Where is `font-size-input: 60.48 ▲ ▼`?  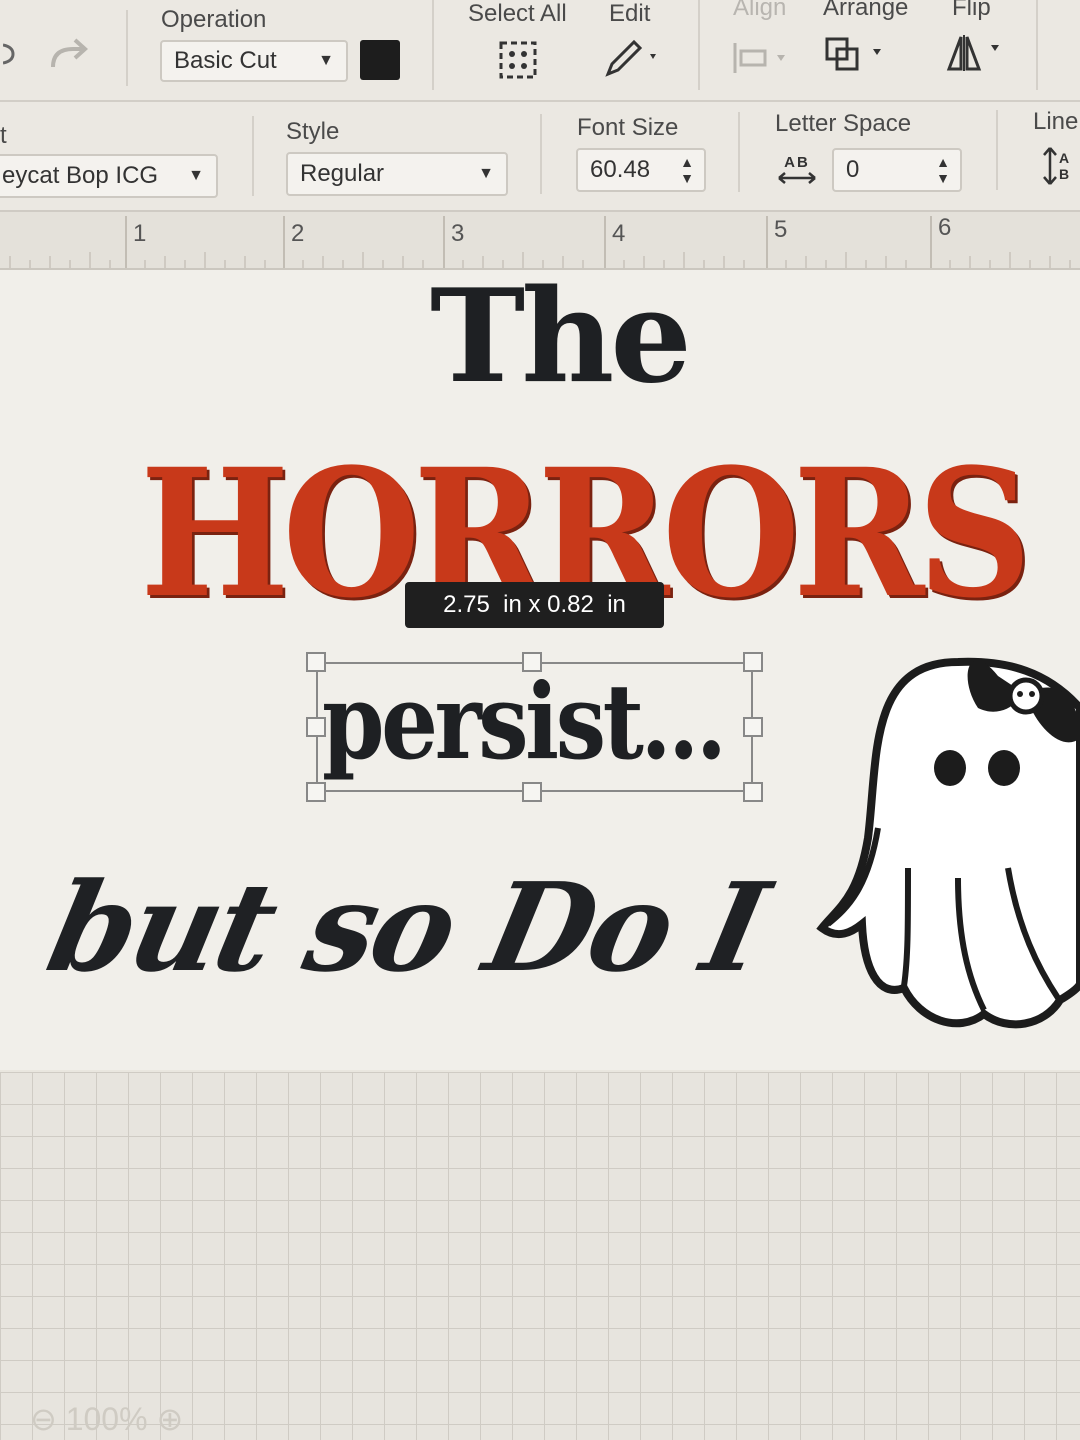 font-size-input: 60.48 ▲ ▼ is located at coordinates (641, 170).